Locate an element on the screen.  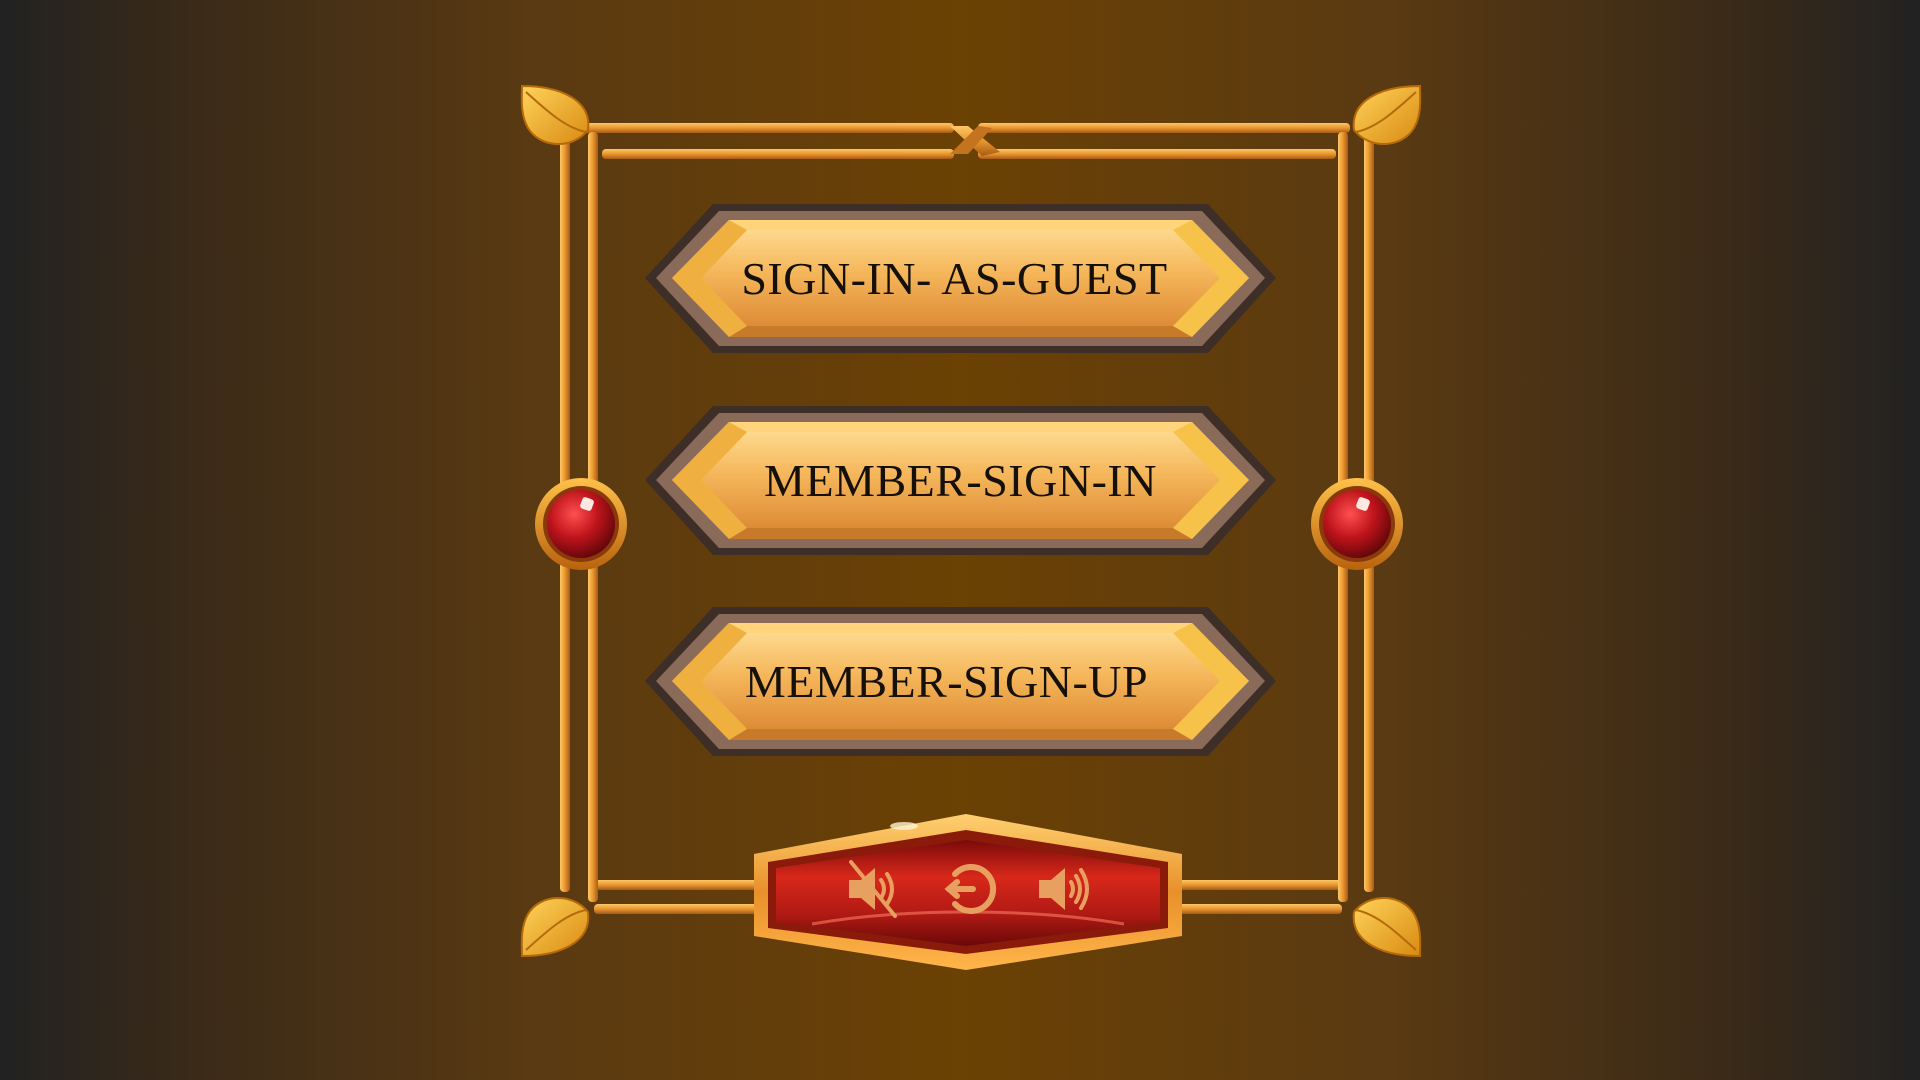
member-sign-in-label: MEMBER-SIGN-IN is located at coordinates (960, 480).